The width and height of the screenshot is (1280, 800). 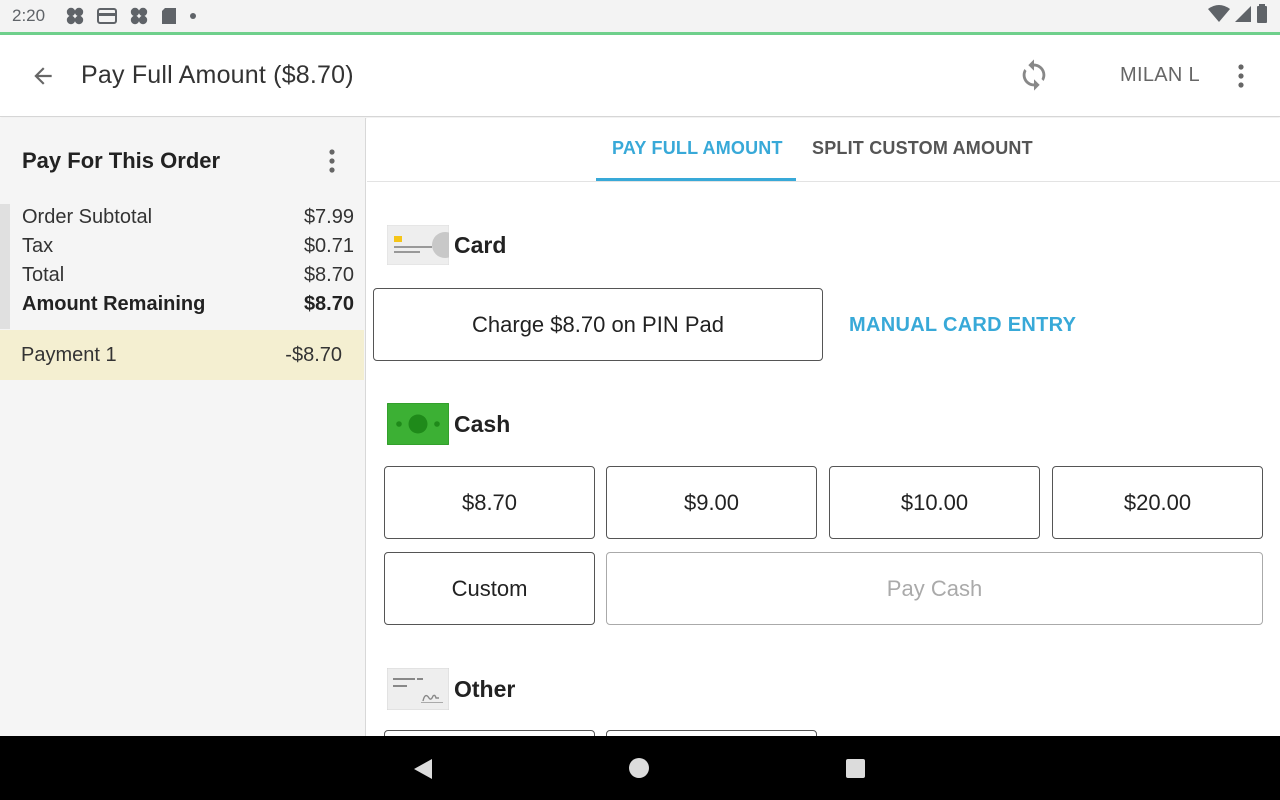 I want to click on status-bar: 2:20, so click(x=640, y=16).